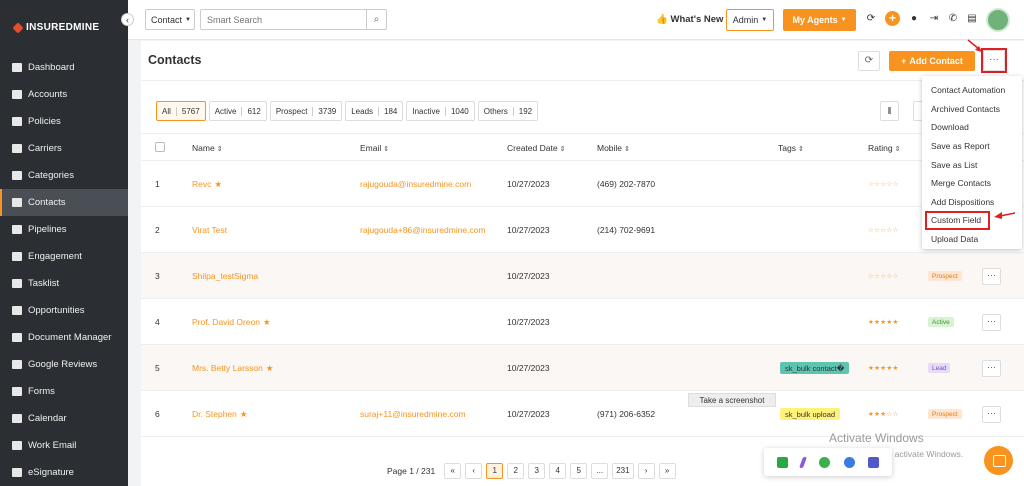  Describe the element at coordinates (55, 27) in the screenshot. I see `brand-logo: INSUREDMINE` at that location.